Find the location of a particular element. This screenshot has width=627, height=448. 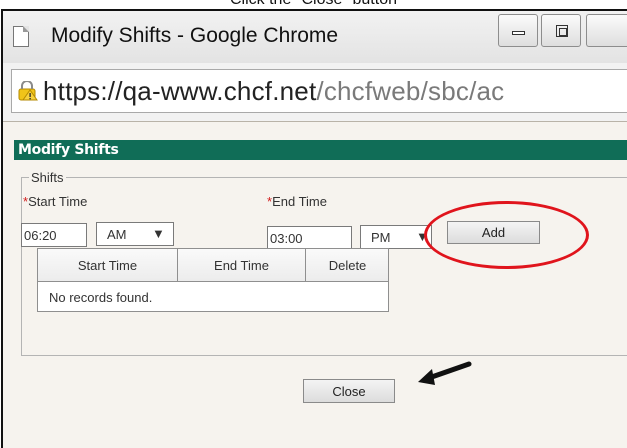

dropdown-arrow-icon: ▼ is located at coordinates (158, 233).